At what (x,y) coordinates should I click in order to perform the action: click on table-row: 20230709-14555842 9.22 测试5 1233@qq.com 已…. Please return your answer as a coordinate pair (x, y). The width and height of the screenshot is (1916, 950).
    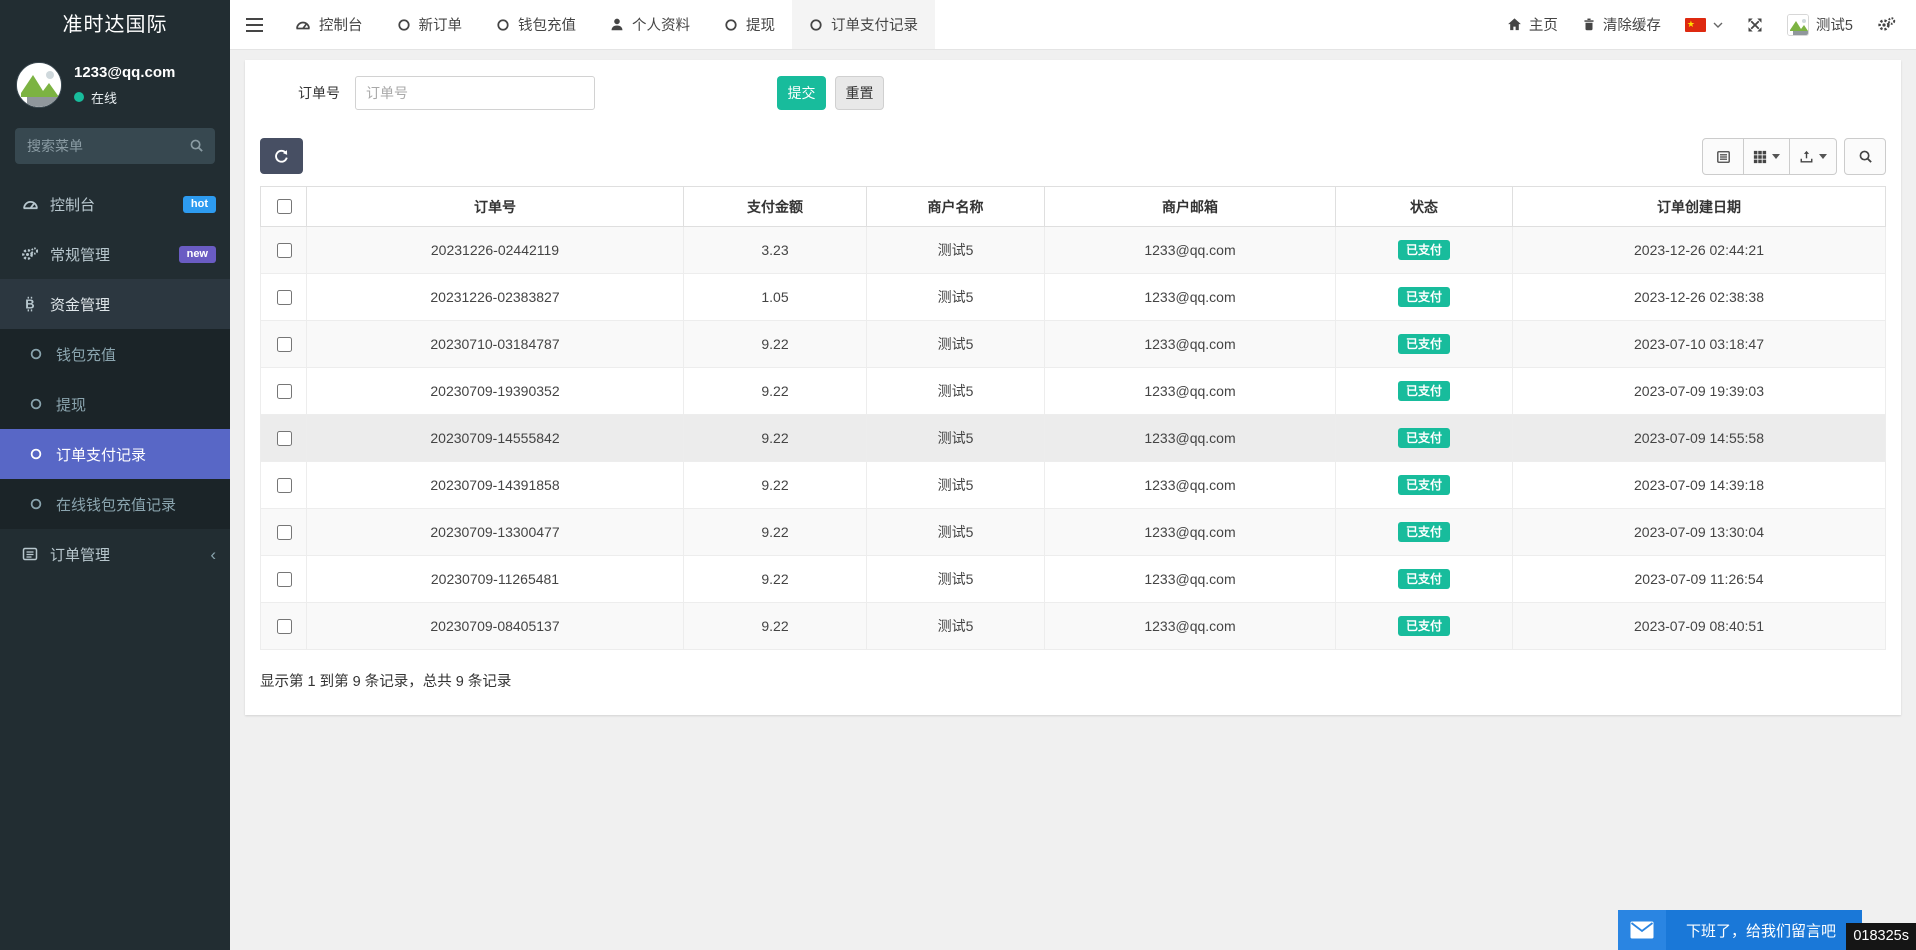
    Looking at the image, I should click on (1073, 438).